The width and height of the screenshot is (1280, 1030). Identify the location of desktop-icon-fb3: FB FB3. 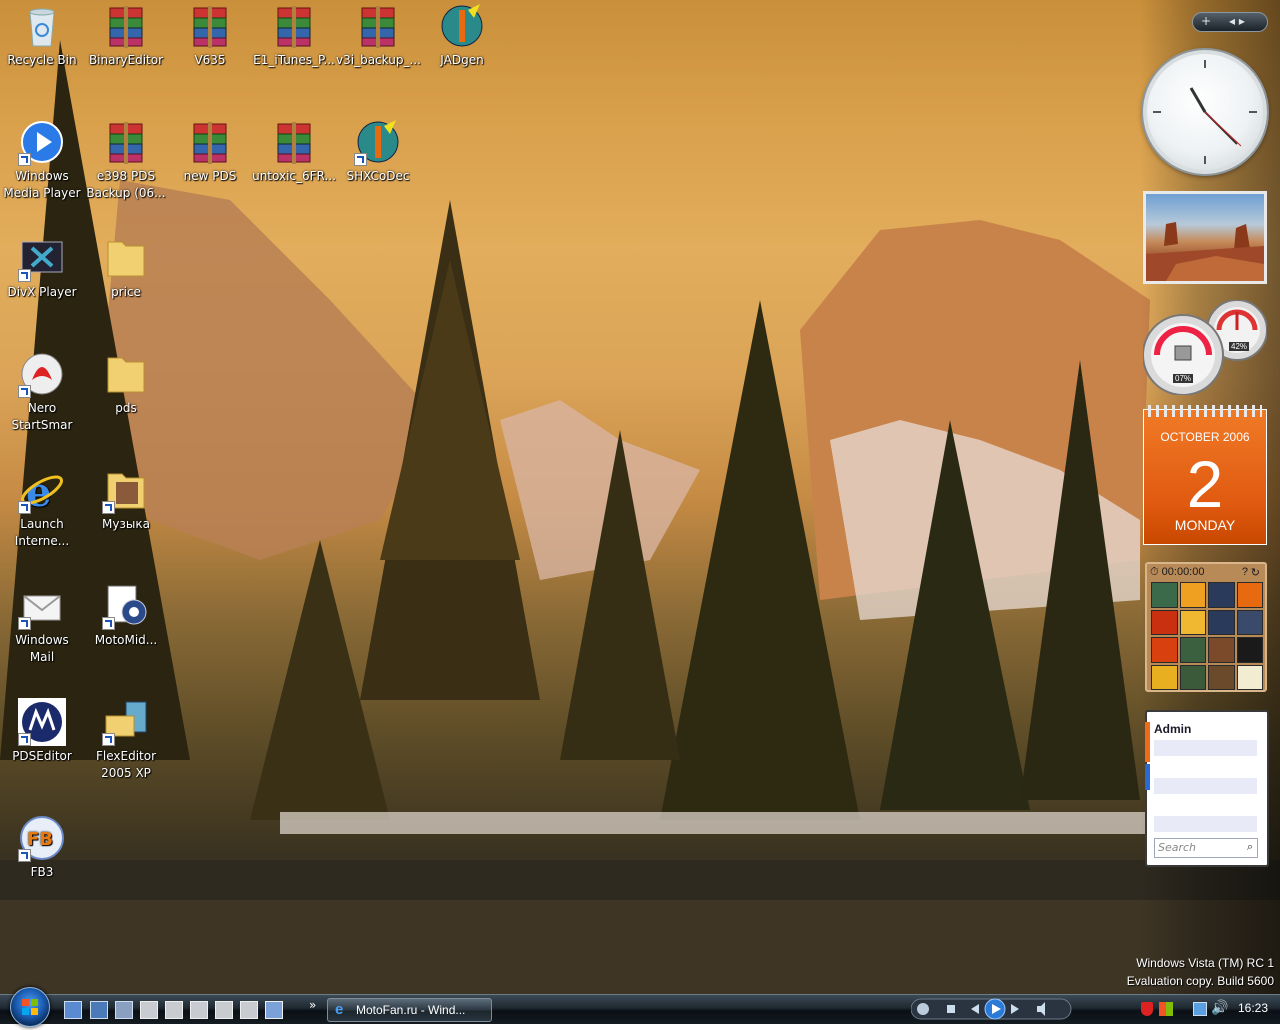
(42, 847).